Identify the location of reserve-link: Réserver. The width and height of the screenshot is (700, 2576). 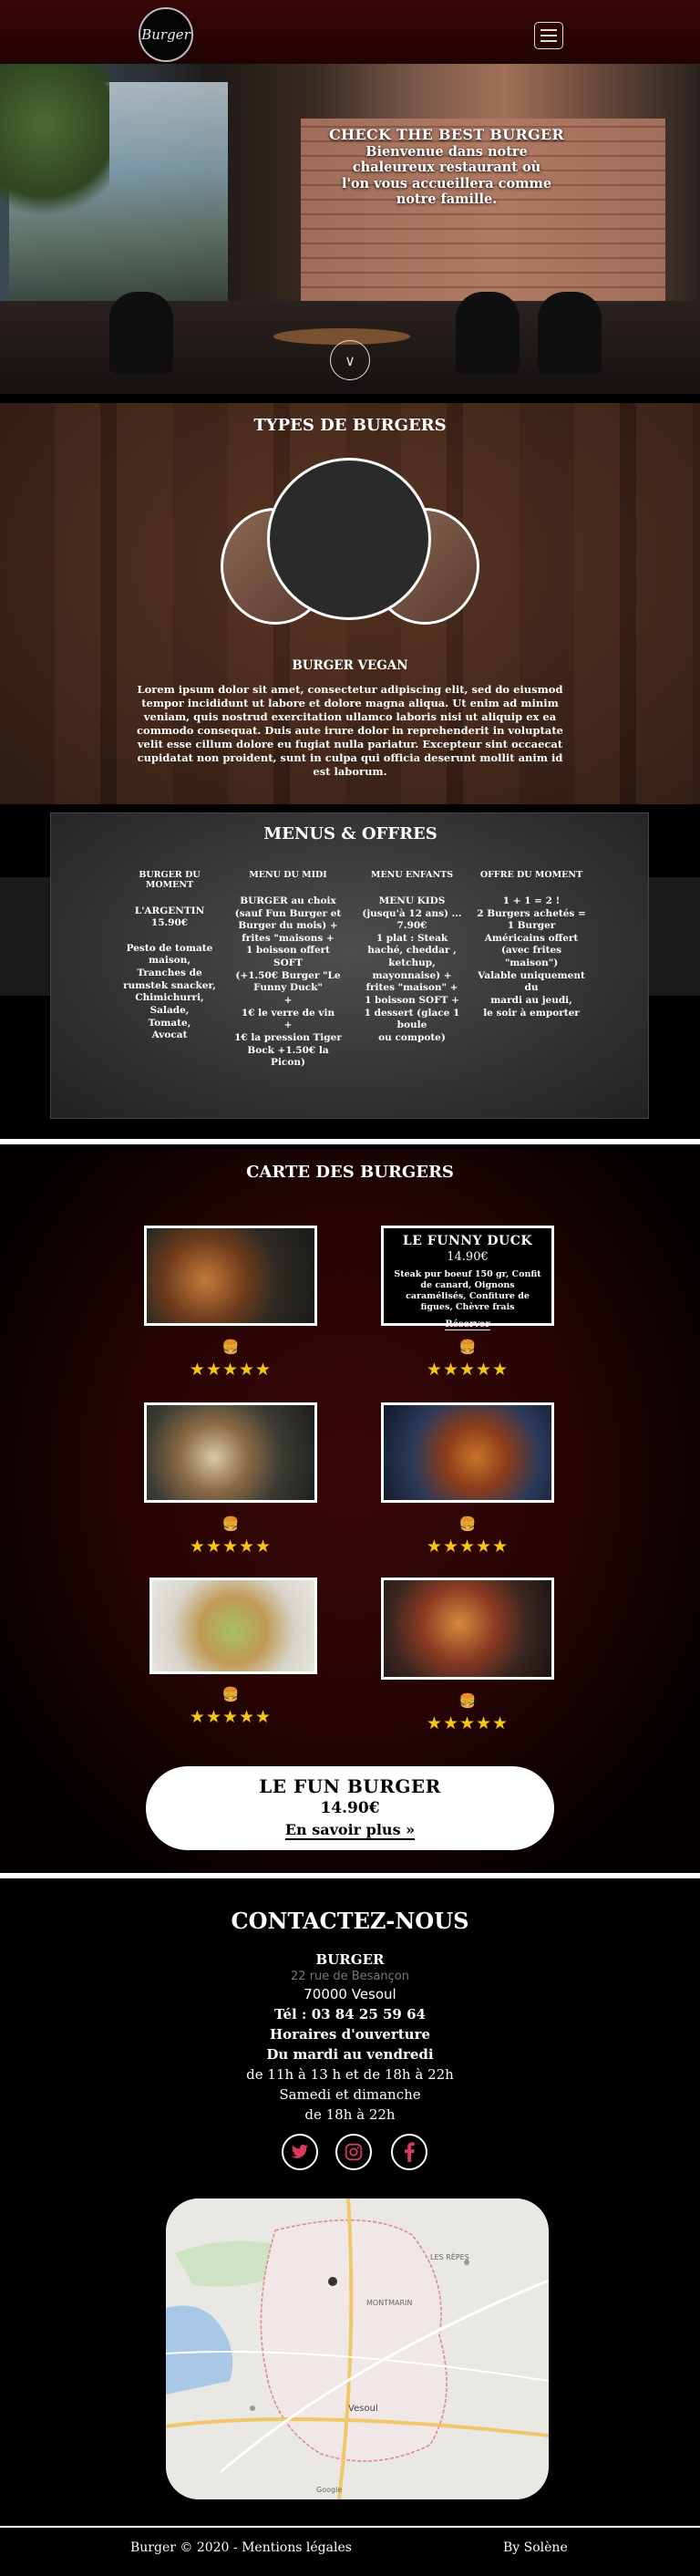
(467, 1324).